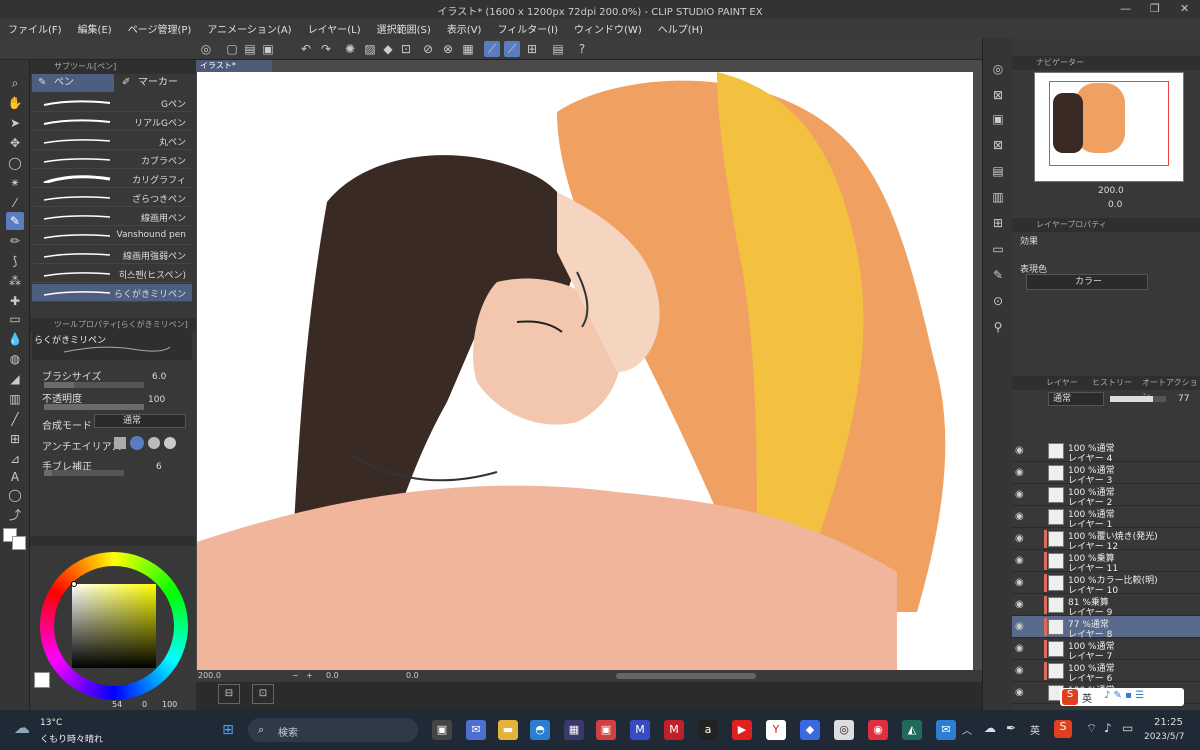  I want to click on angle-value: 0.0, so click(412, 675).